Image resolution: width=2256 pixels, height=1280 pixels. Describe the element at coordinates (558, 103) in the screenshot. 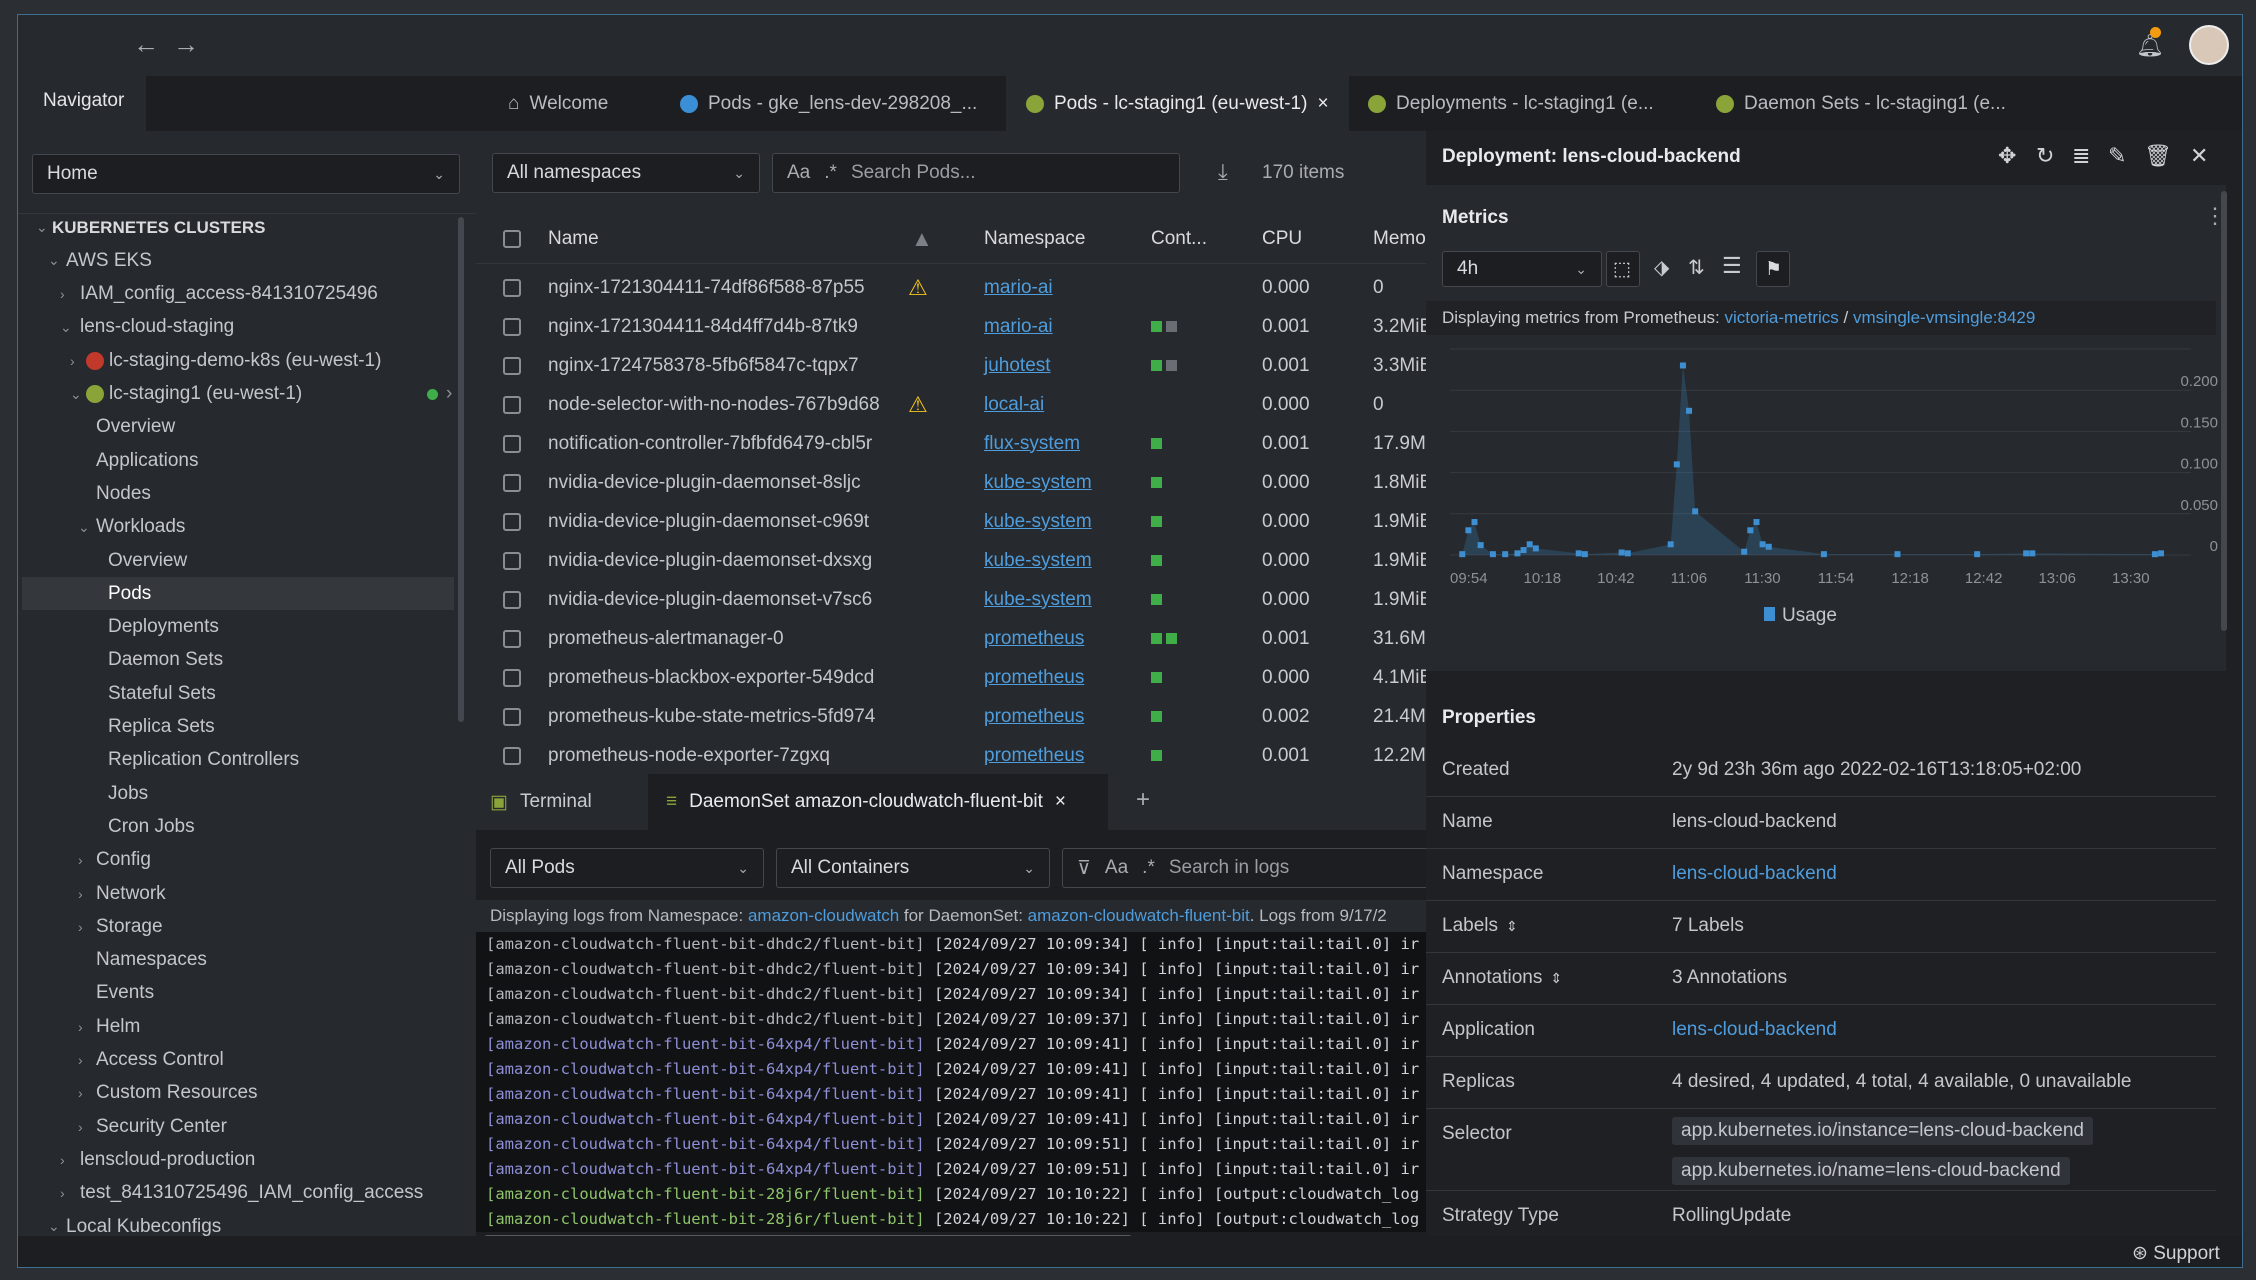

I see `tab-0: ⌂ Welcome` at that location.